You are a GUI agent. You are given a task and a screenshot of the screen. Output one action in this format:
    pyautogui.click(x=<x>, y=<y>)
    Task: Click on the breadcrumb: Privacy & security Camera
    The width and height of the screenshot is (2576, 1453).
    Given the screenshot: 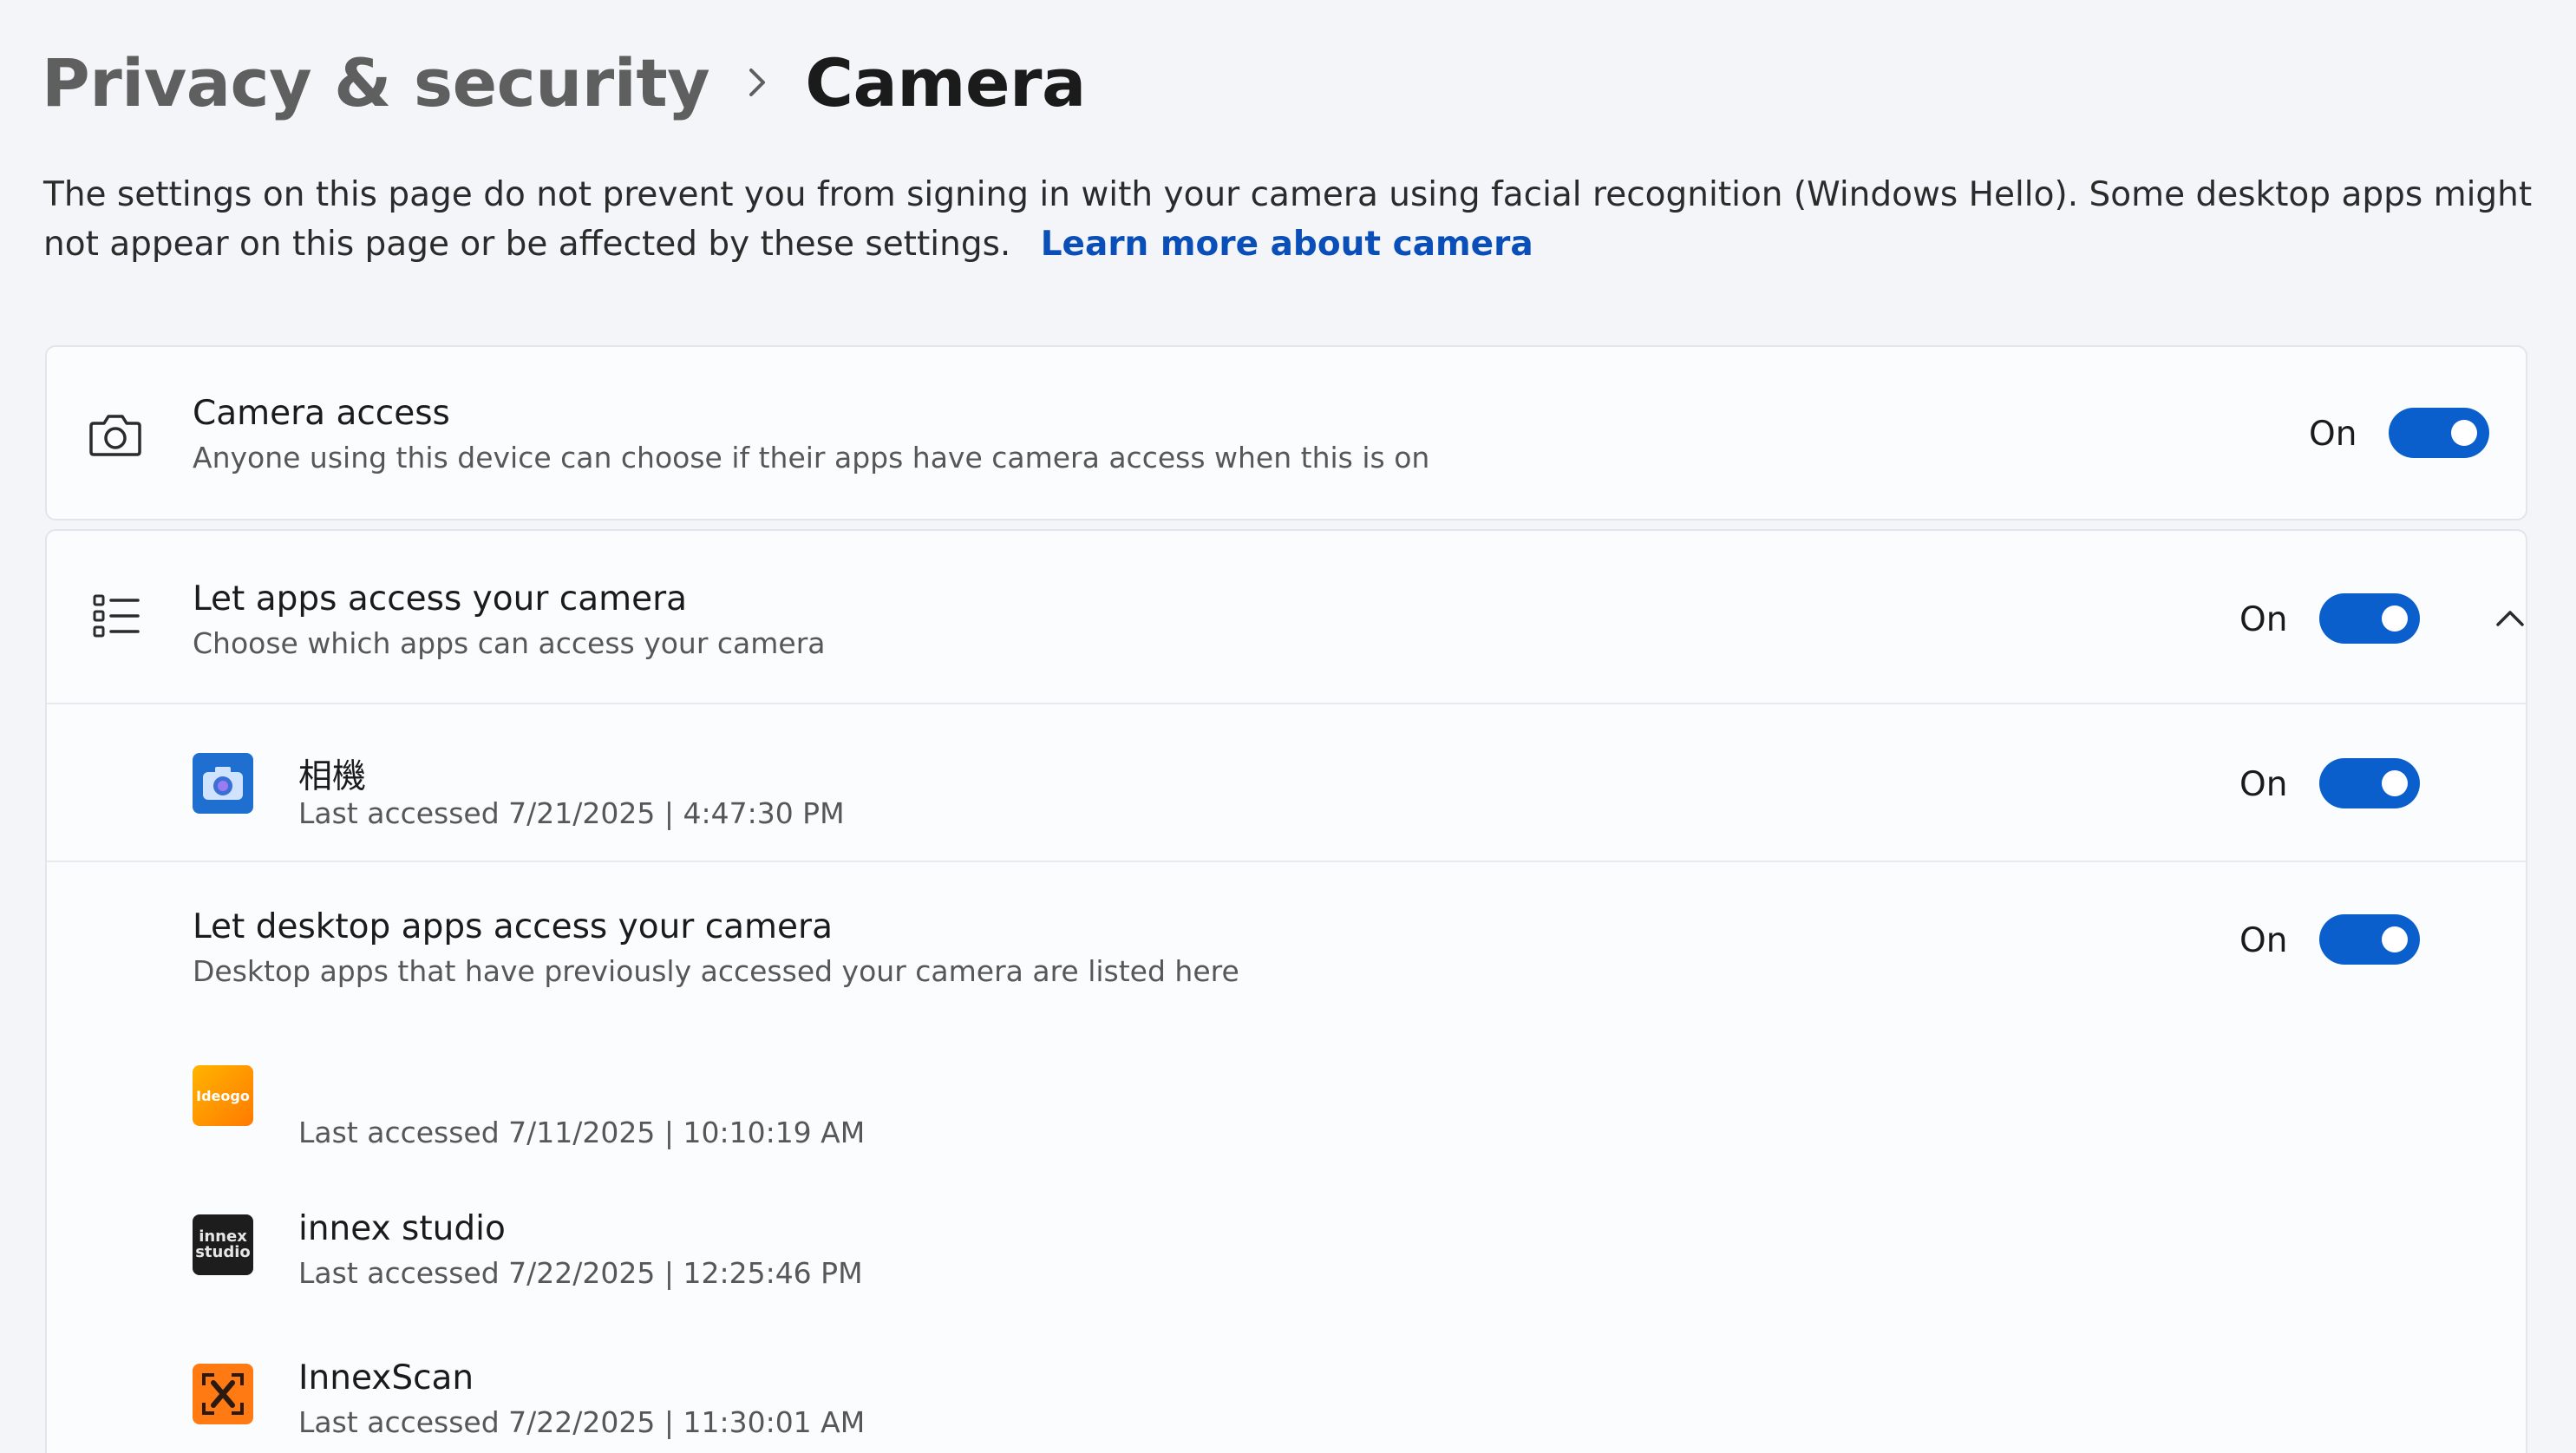 What is the action you would take?
    pyautogui.click(x=564, y=82)
    